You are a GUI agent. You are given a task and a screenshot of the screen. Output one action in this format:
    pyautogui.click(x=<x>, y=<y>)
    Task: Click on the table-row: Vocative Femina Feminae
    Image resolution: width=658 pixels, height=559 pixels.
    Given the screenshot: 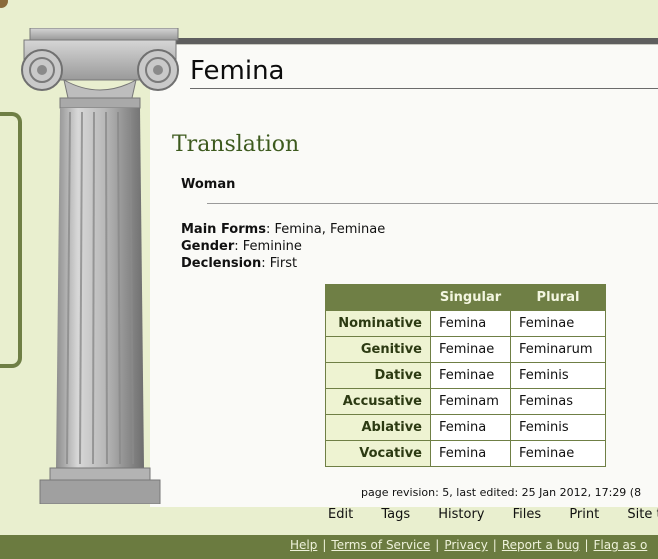 What is the action you would take?
    pyautogui.click(x=465, y=453)
    